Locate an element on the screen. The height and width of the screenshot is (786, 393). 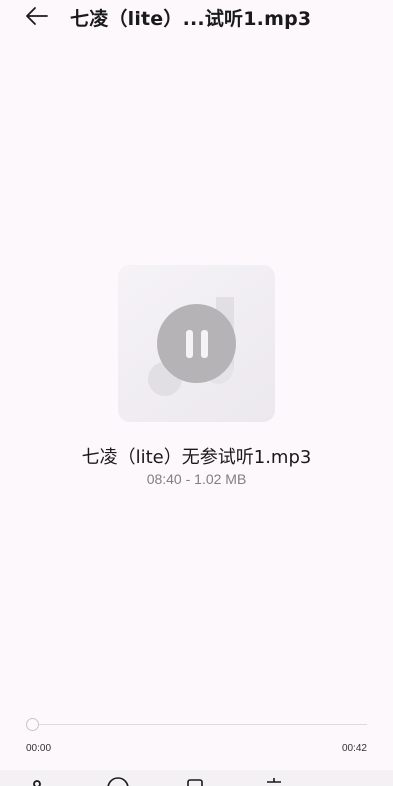
pause-button is located at coordinates (196, 343).